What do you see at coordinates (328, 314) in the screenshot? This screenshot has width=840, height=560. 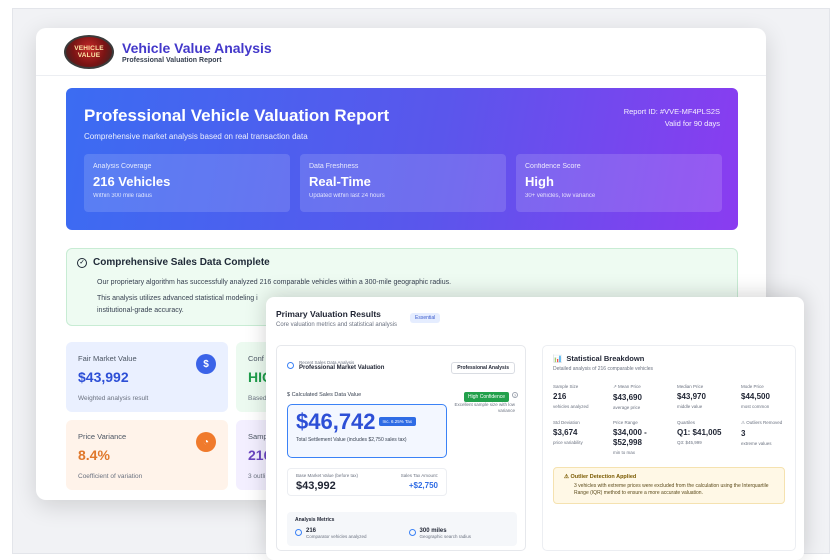 I see `primary-title: Primary Valuation Results` at bounding box center [328, 314].